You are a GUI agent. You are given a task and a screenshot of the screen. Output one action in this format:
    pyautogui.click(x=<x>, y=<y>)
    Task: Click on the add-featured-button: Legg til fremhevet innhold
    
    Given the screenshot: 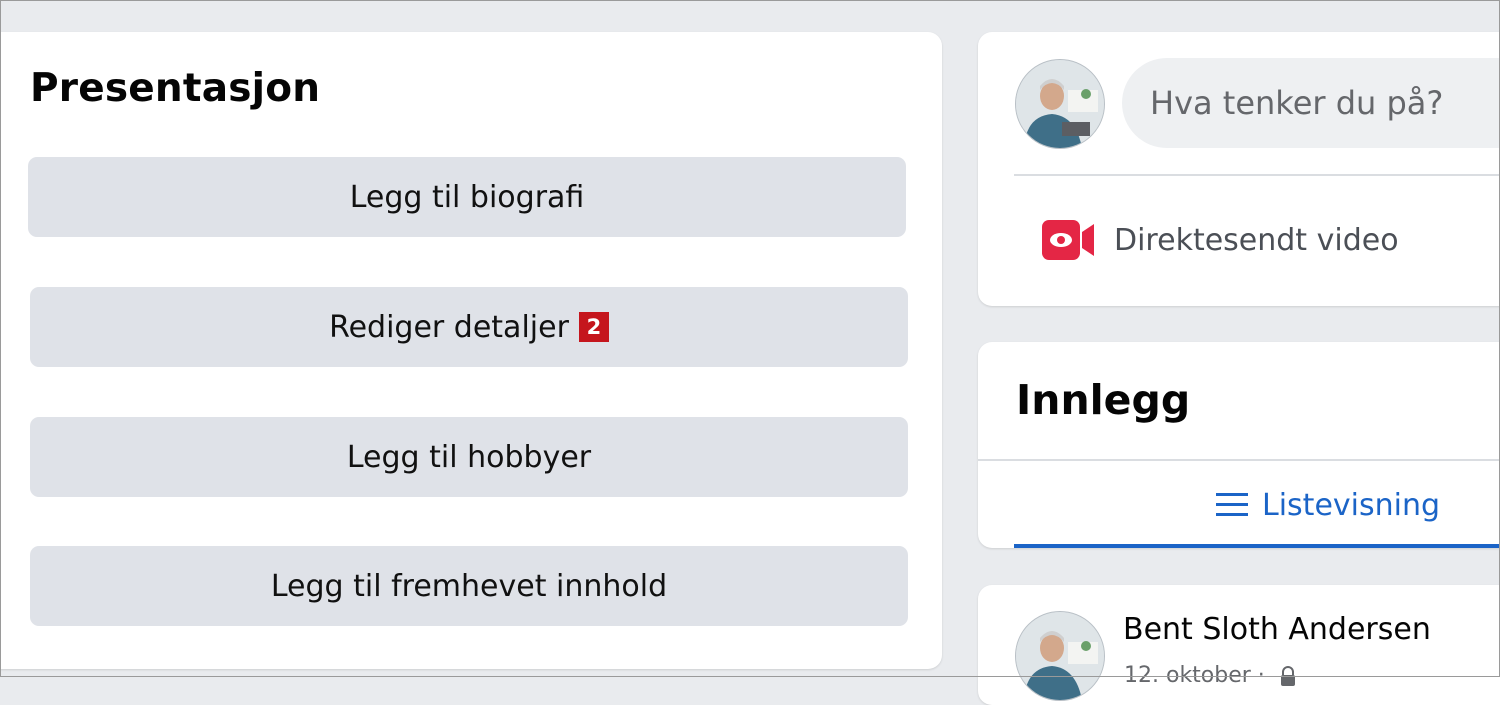 What is the action you would take?
    pyautogui.click(x=469, y=586)
    